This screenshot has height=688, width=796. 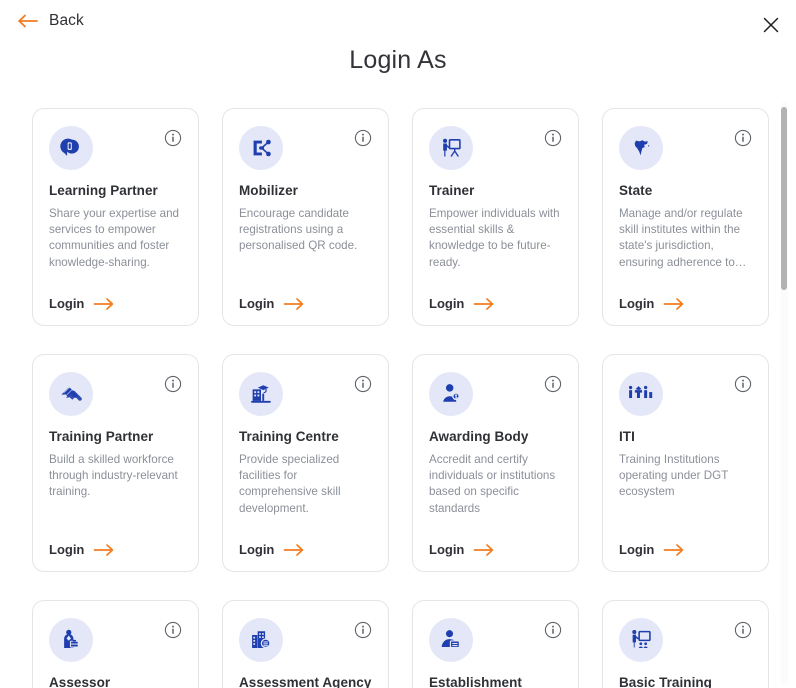 What do you see at coordinates (71, 148) in the screenshot?
I see `learning-partner-icon` at bounding box center [71, 148].